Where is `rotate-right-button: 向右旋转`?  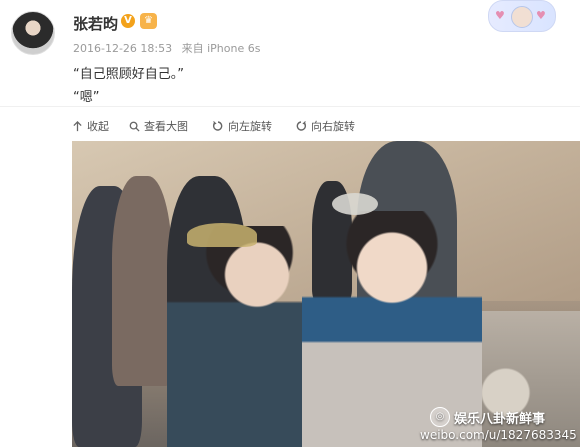
rotate-right-button: 向右旋转 is located at coordinates (325, 126).